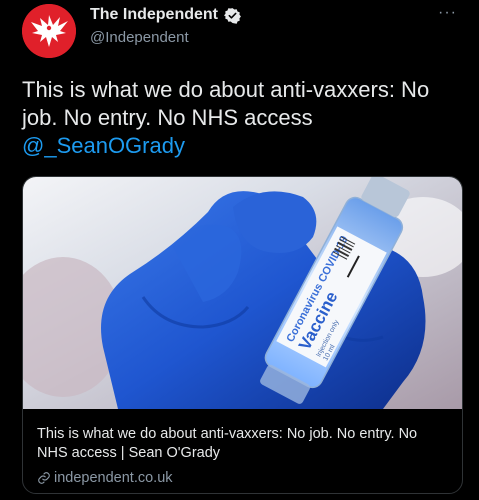 This screenshot has height=500, width=479. What do you see at coordinates (242, 146) in the screenshot?
I see `mention-link: @_SeanOGrady` at bounding box center [242, 146].